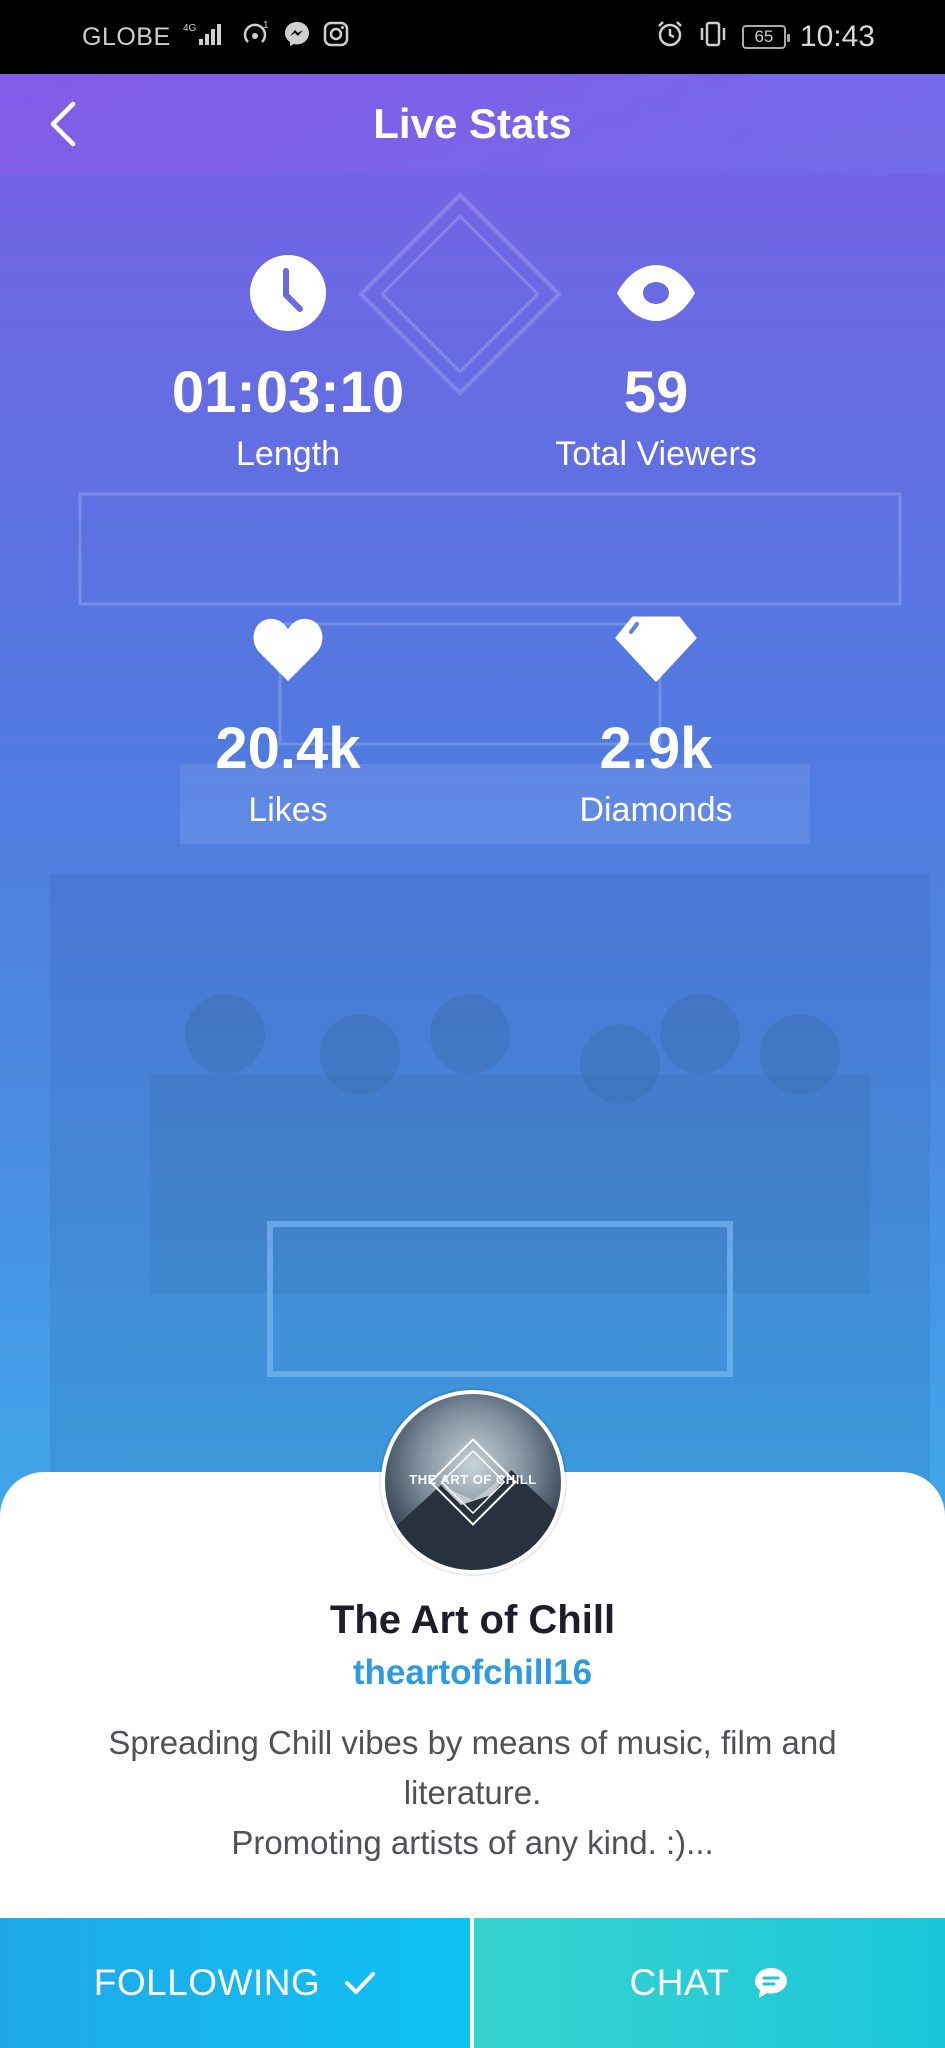 The width and height of the screenshot is (945, 2048). What do you see at coordinates (206, 37) in the screenshot?
I see `signal-icon: 4G` at bounding box center [206, 37].